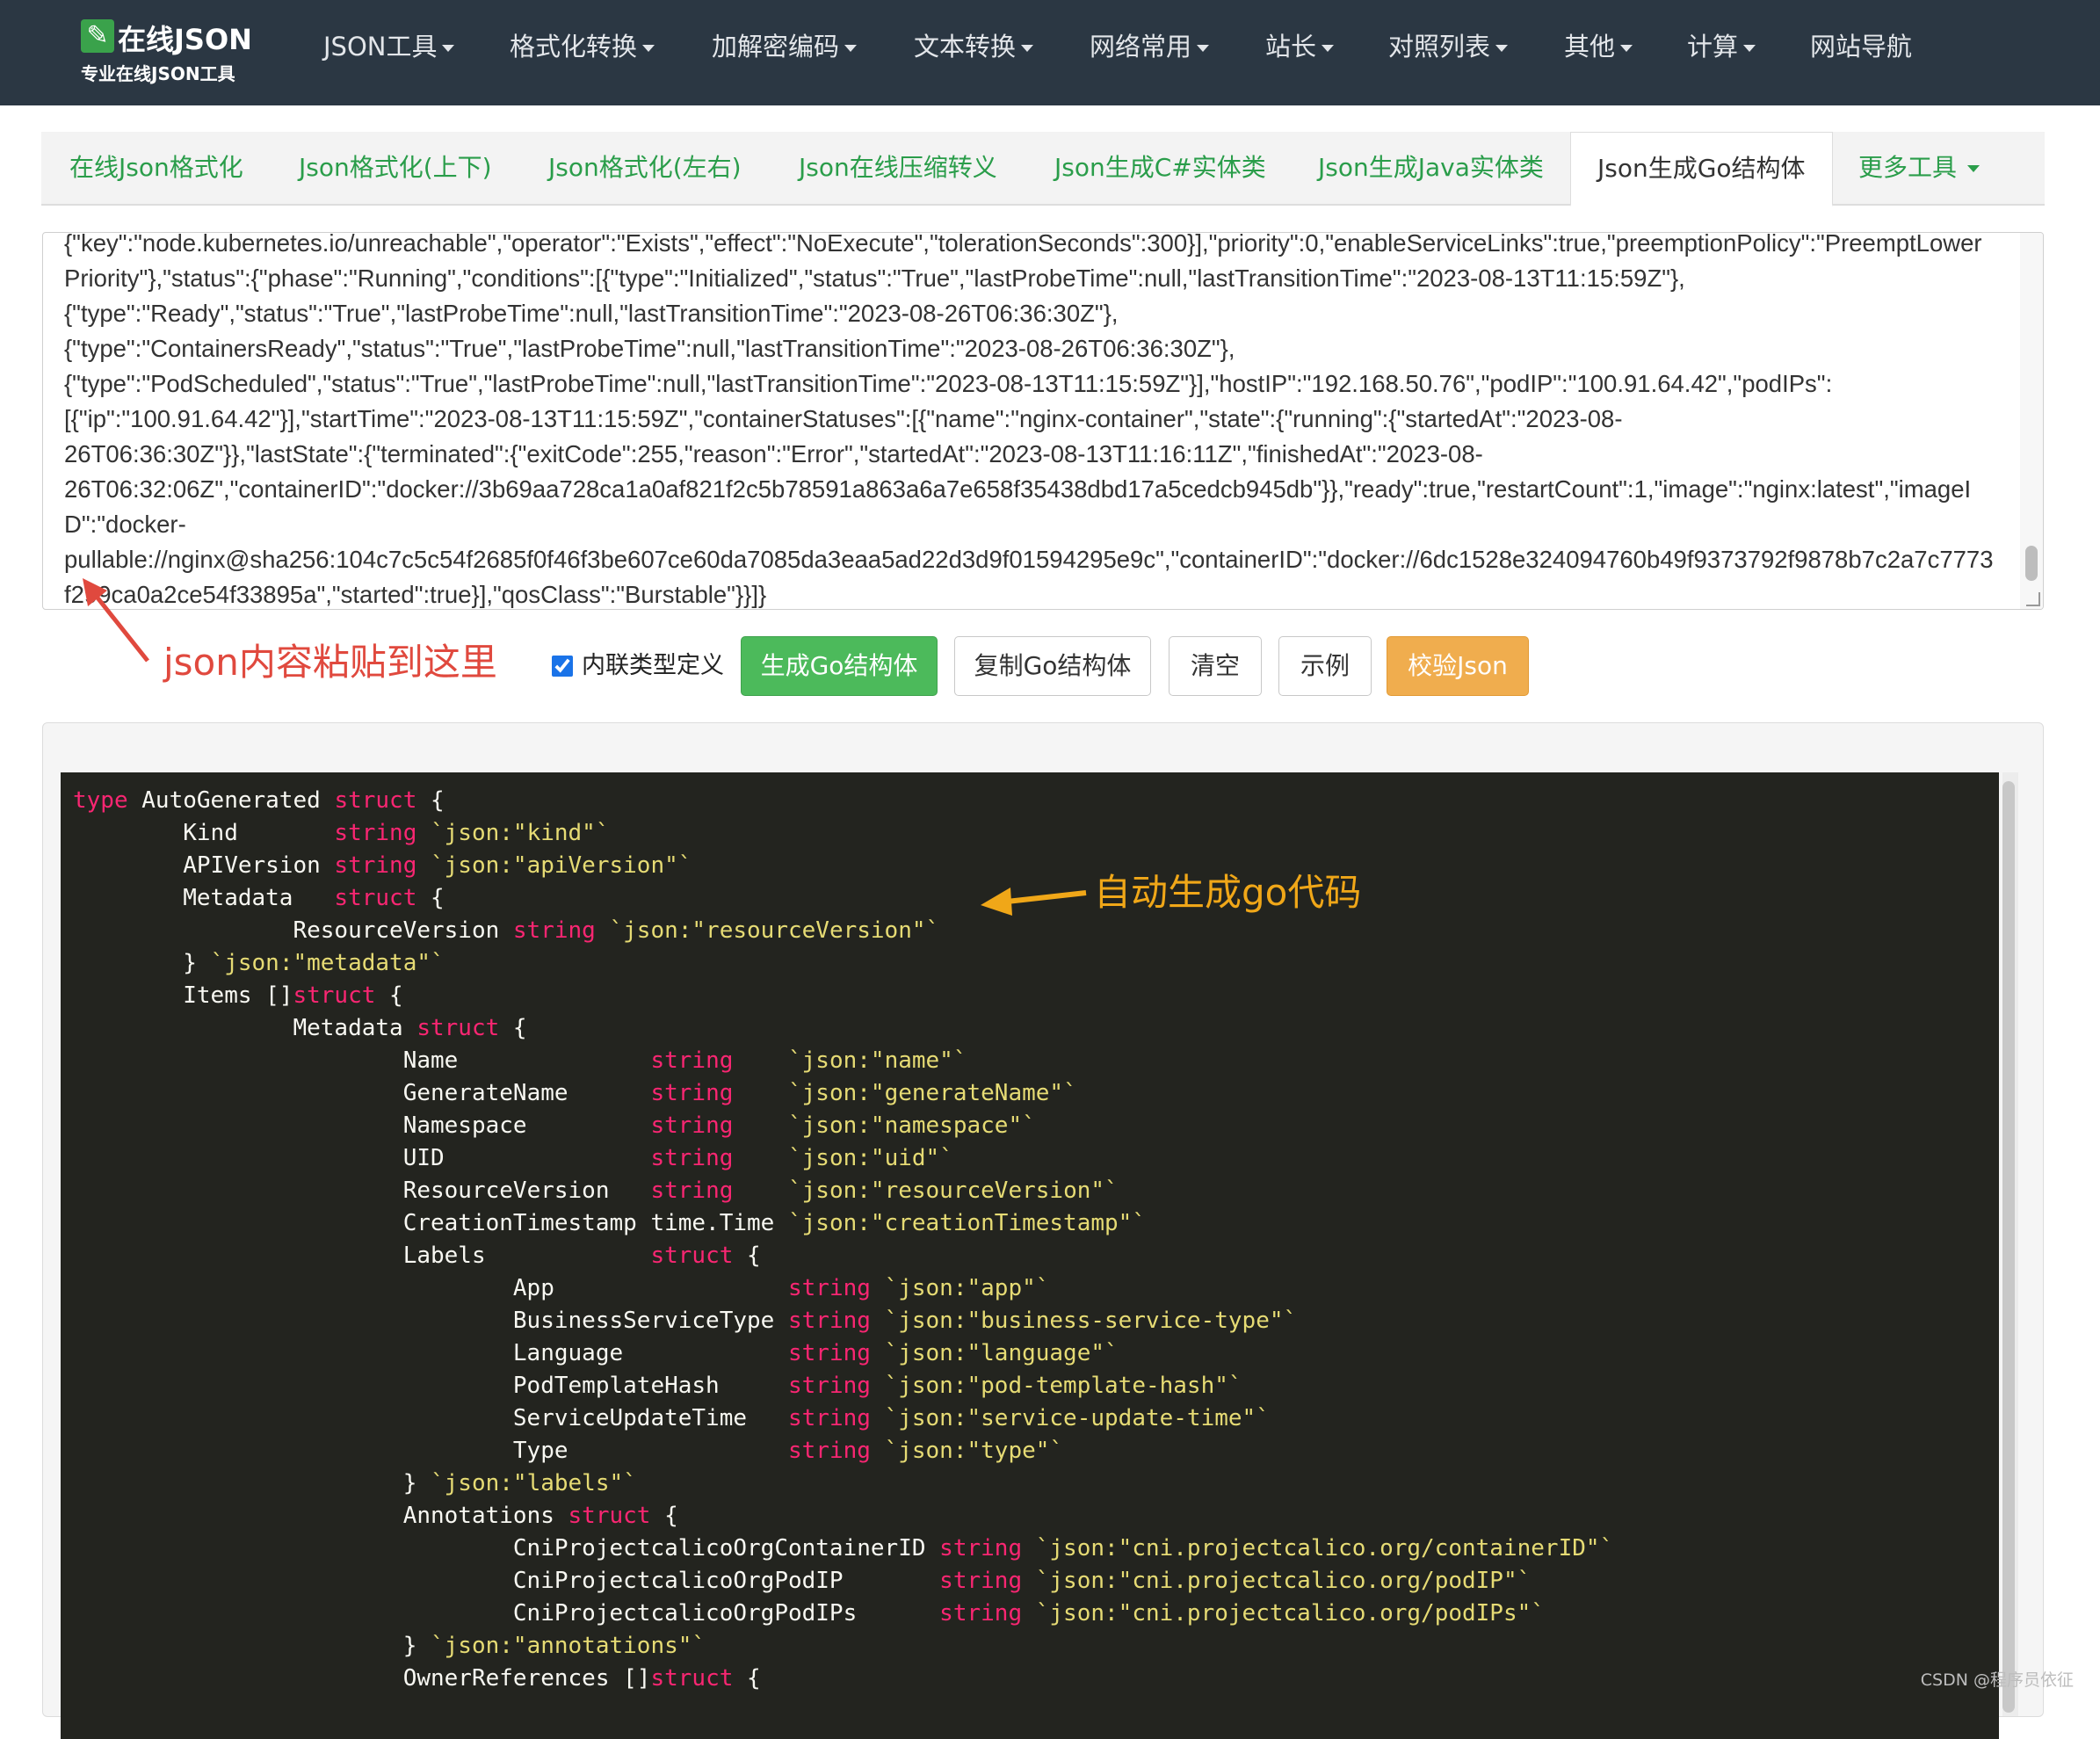 This screenshot has width=2100, height=1739. What do you see at coordinates (430, 1418) in the screenshot?
I see `code-text: ServiceUpdateTime` at bounding box center [430, 1418].